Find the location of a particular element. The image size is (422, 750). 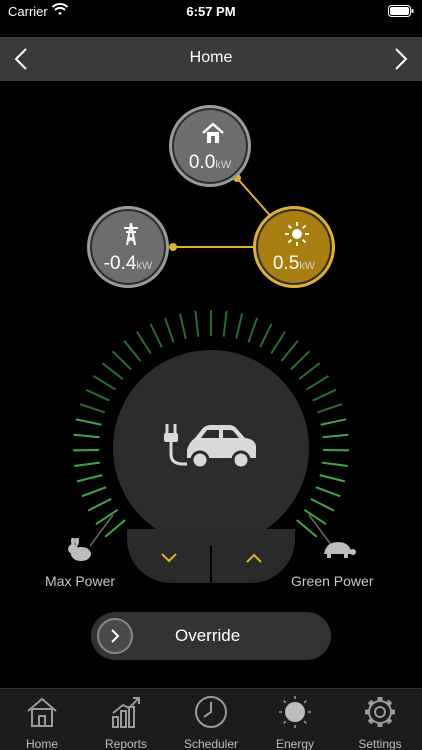

tab-settings: Settings is located at coordinates (380, 720).